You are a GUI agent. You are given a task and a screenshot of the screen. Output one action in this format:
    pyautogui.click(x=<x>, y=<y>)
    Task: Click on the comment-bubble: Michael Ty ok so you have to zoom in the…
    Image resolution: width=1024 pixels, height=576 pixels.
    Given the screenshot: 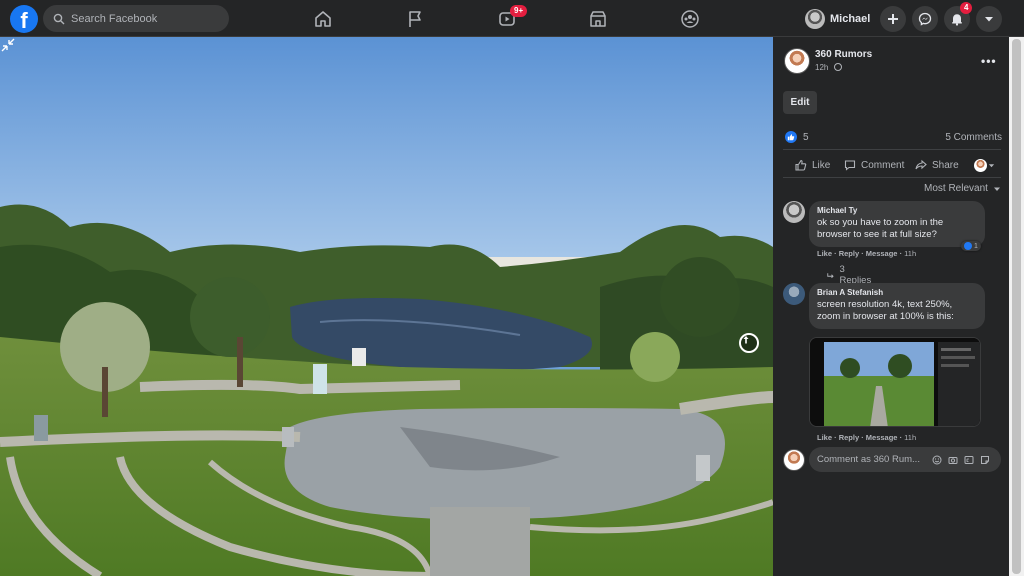 What is the action you would take?
    pyautogui.click(x=897, y=224)
    